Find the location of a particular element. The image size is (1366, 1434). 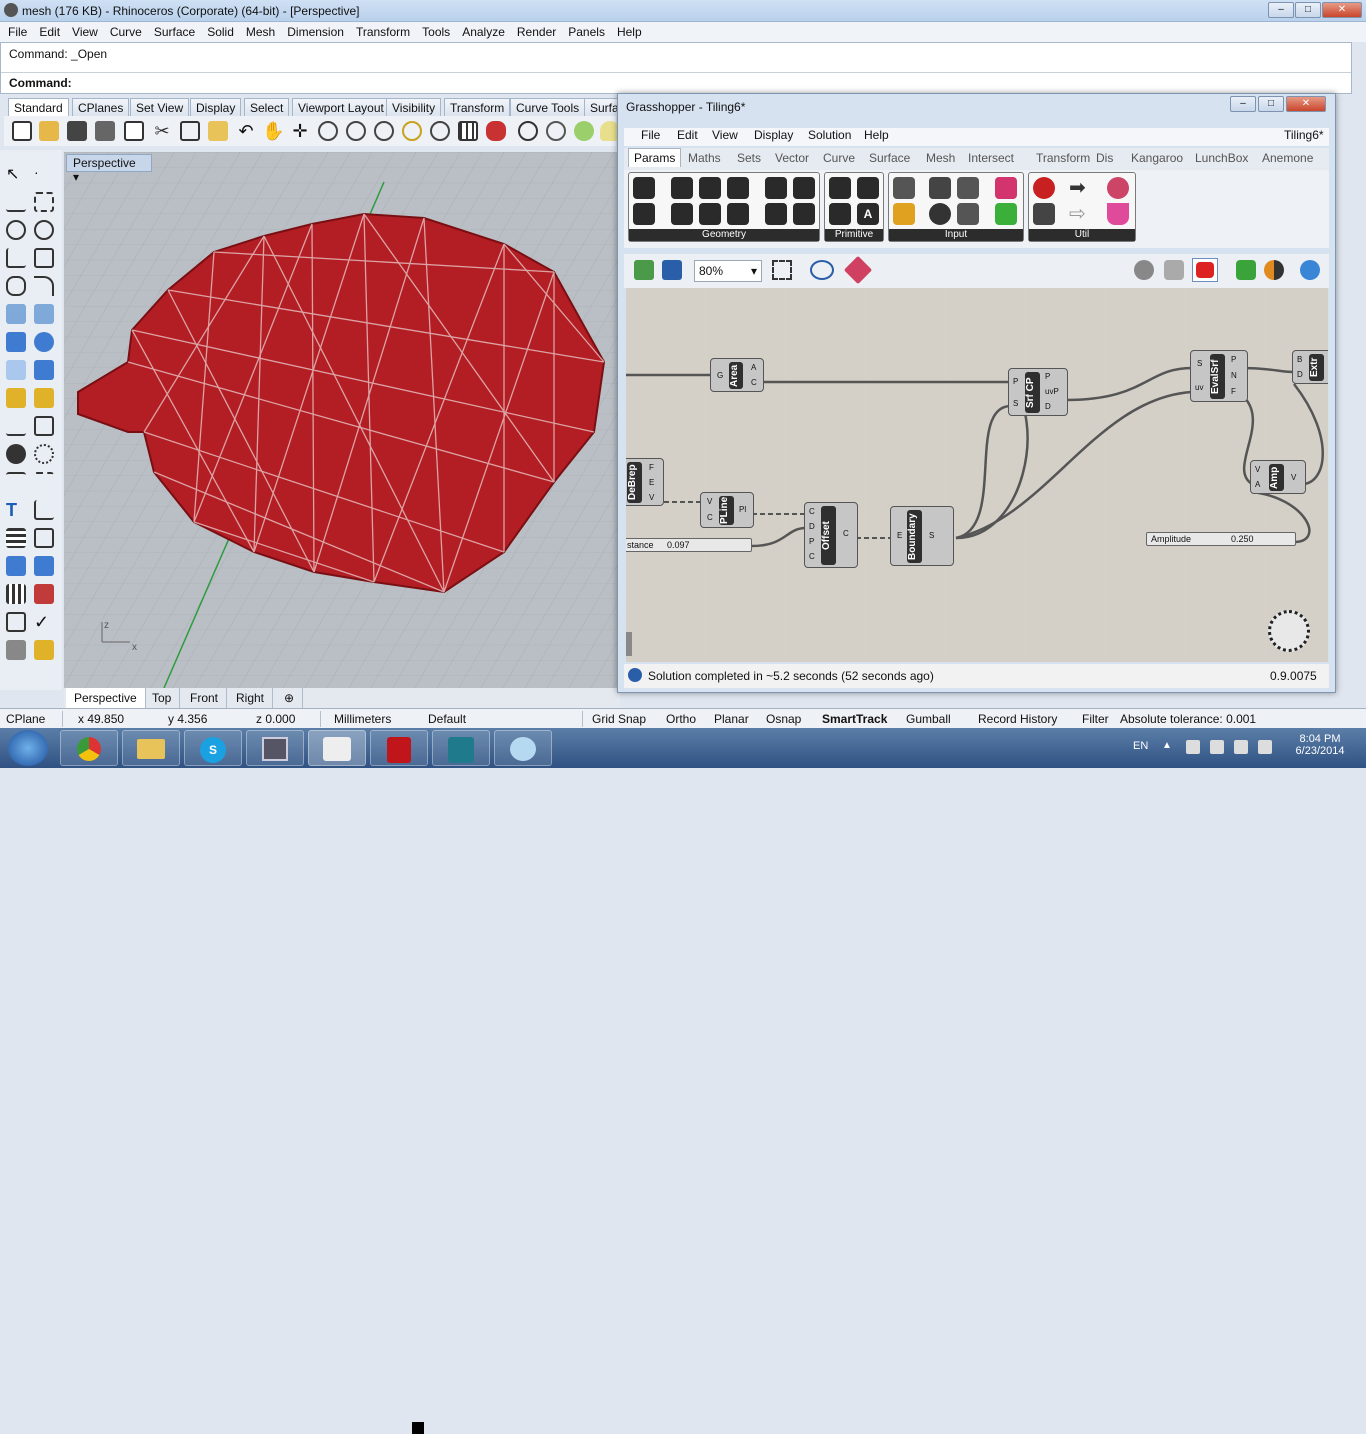

gh-bake-icon is located at coordinates (1246, 270).